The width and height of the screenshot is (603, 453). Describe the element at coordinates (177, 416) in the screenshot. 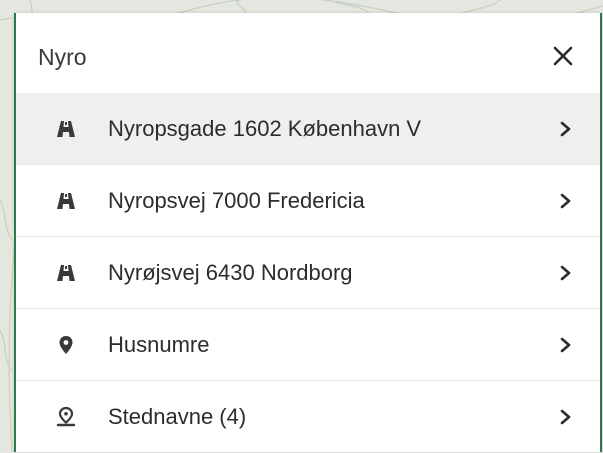

I see `result-label: Stednavne (4)` at that location.